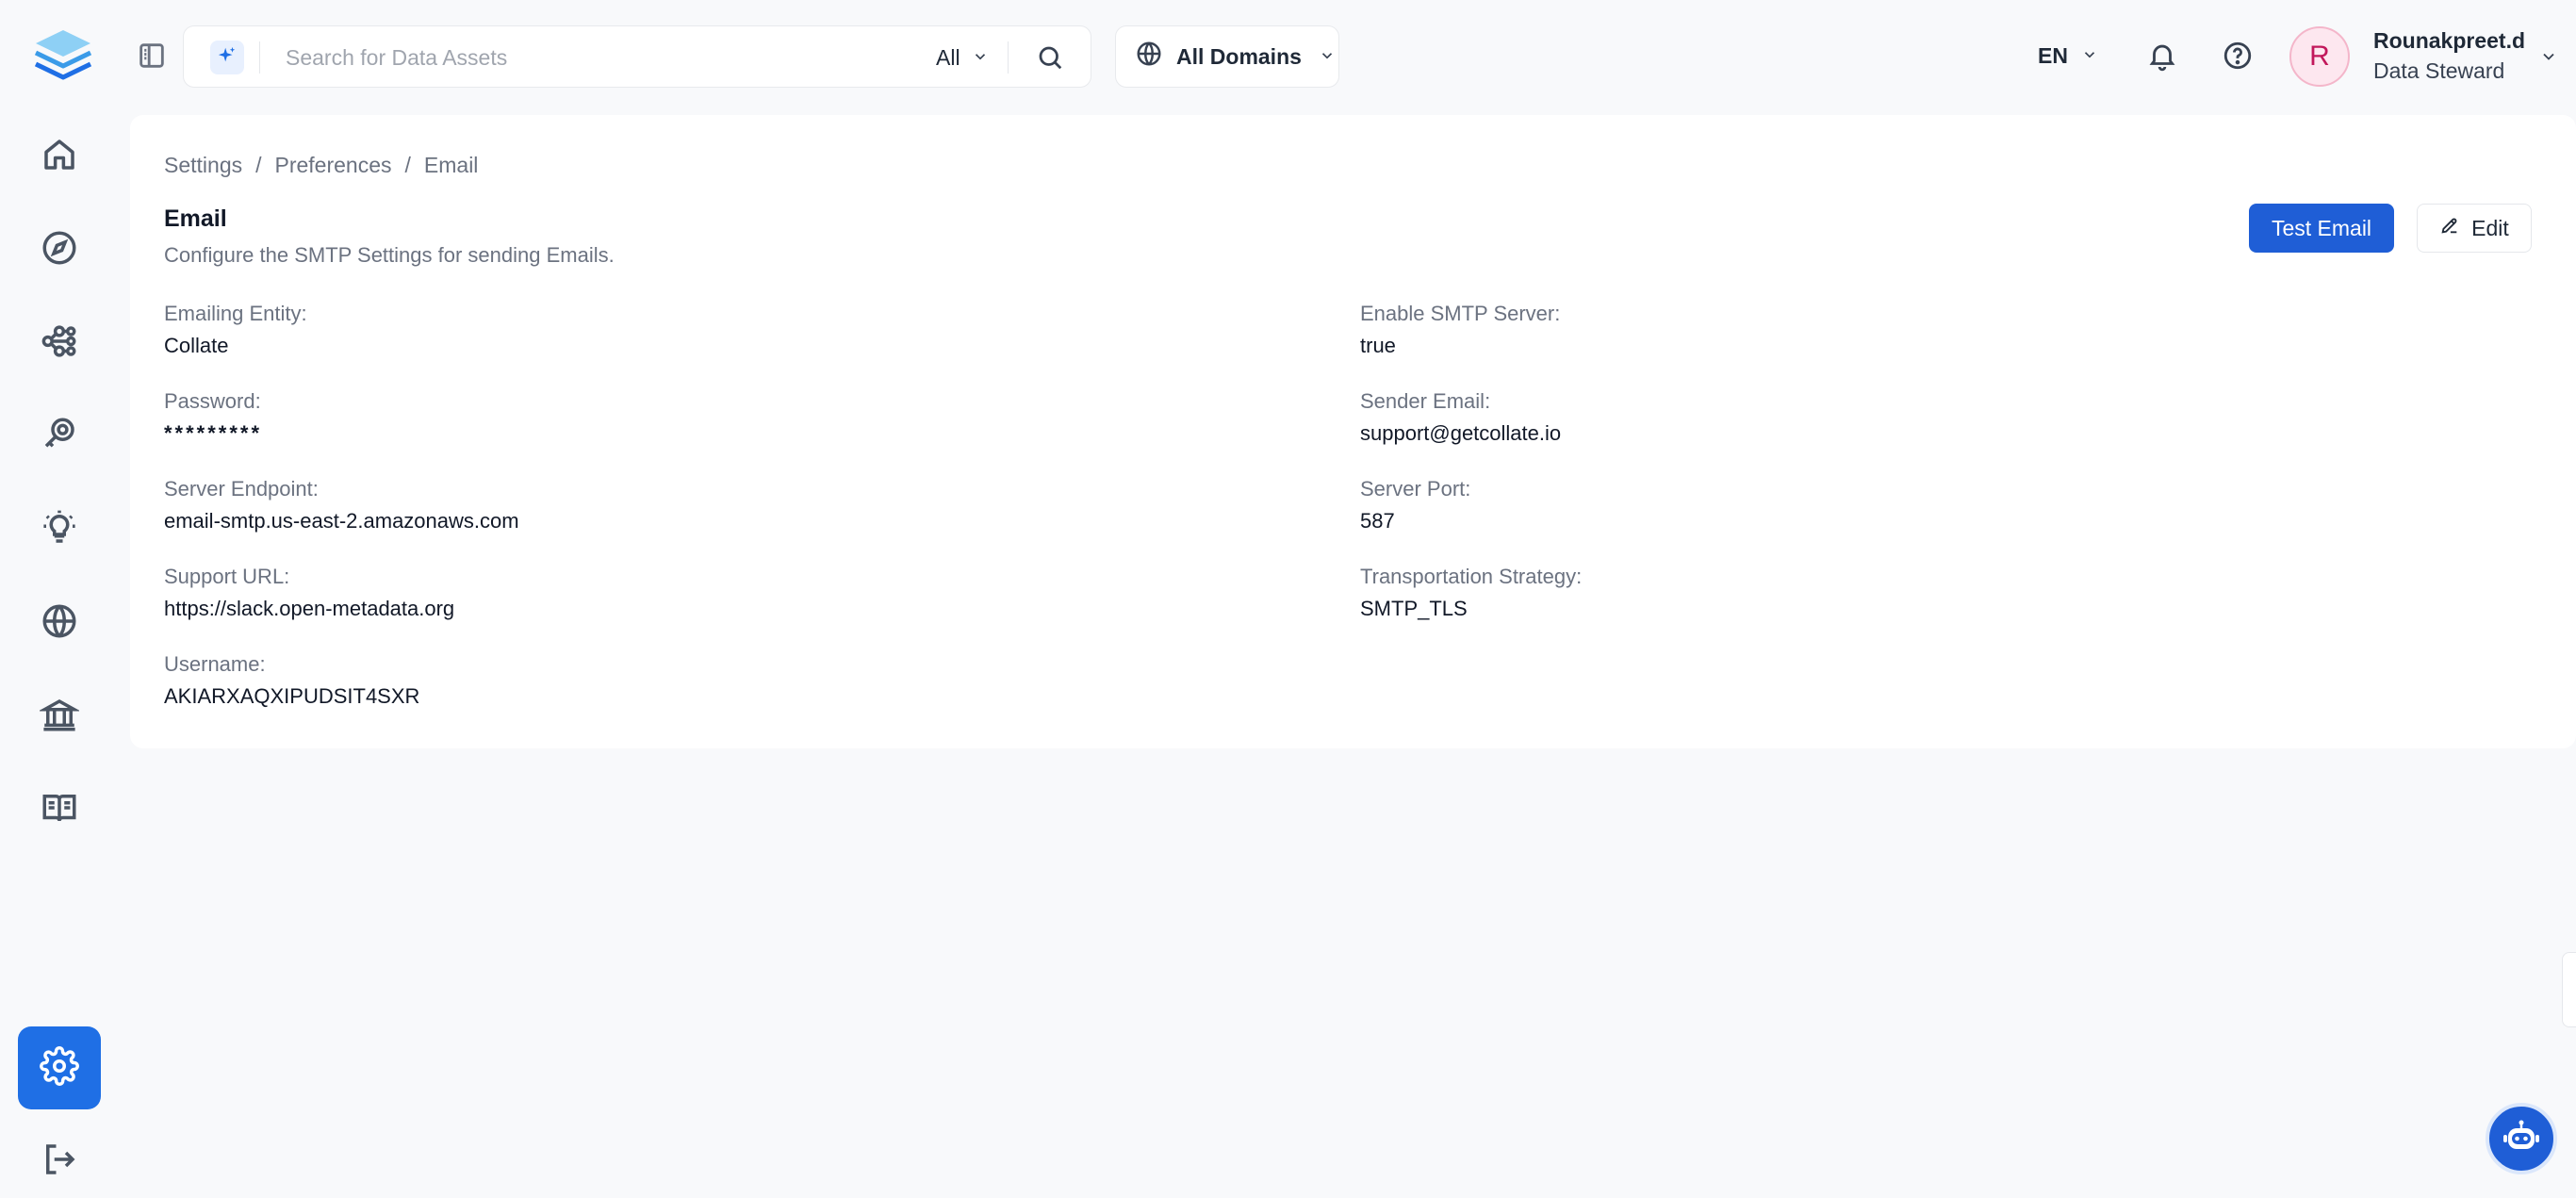 The image size is (2576, 1198). I want to click on emailing-entity-label: Emailing Entity:, so click(235, 313).